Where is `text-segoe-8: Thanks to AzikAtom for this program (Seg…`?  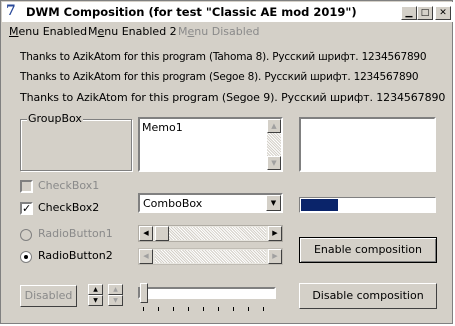 text-segoe-8: Thanks to AzikAtom for this program (Seg… is located at coordinates (219, 77).